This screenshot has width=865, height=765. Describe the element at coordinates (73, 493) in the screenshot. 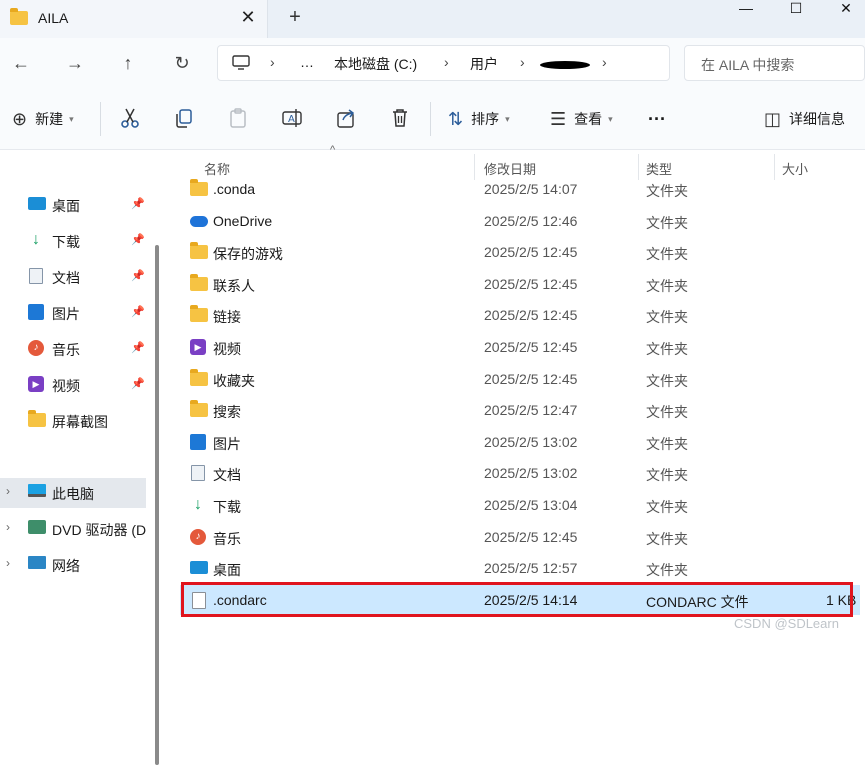

I see `sidebar-item-this-pc: › 此电脑` at that location.